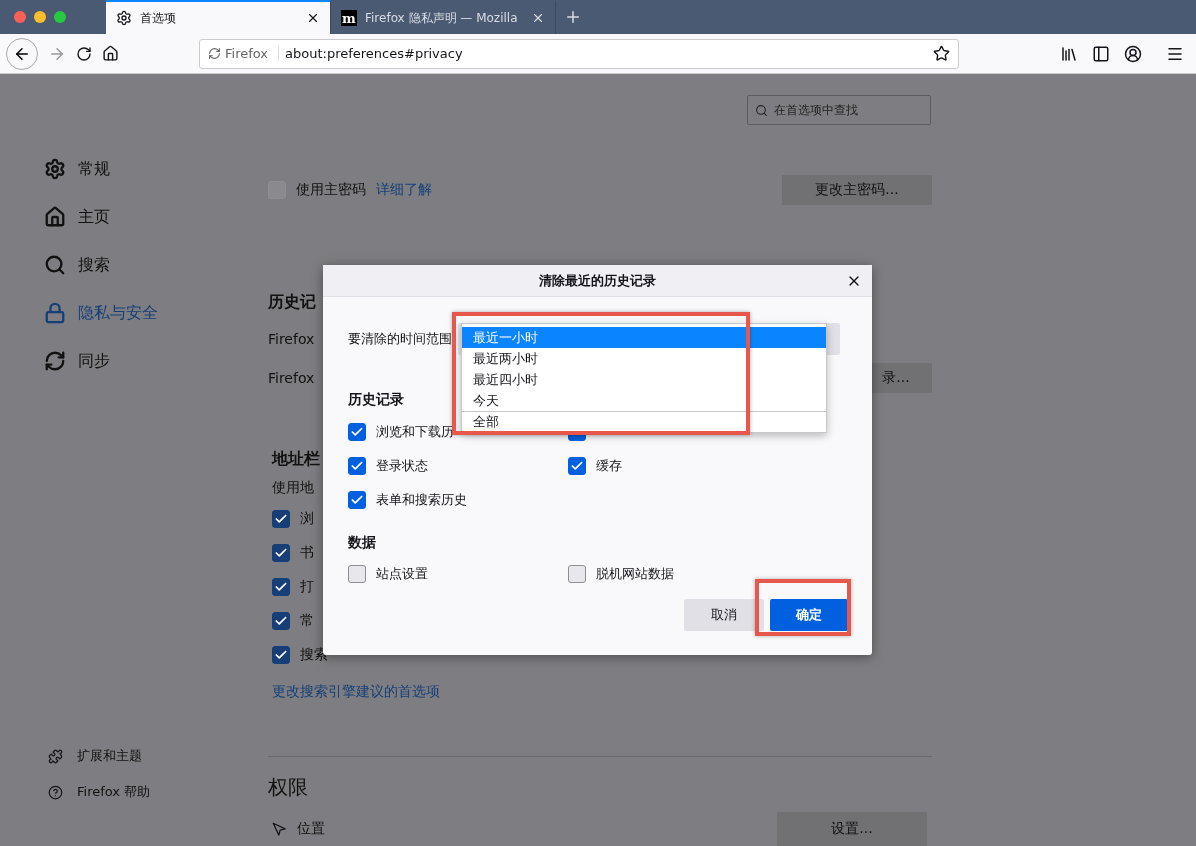 The height and width of the screenshot is (846, 1196). I want to click on sidebar-item: 同步, so click(156, 361).